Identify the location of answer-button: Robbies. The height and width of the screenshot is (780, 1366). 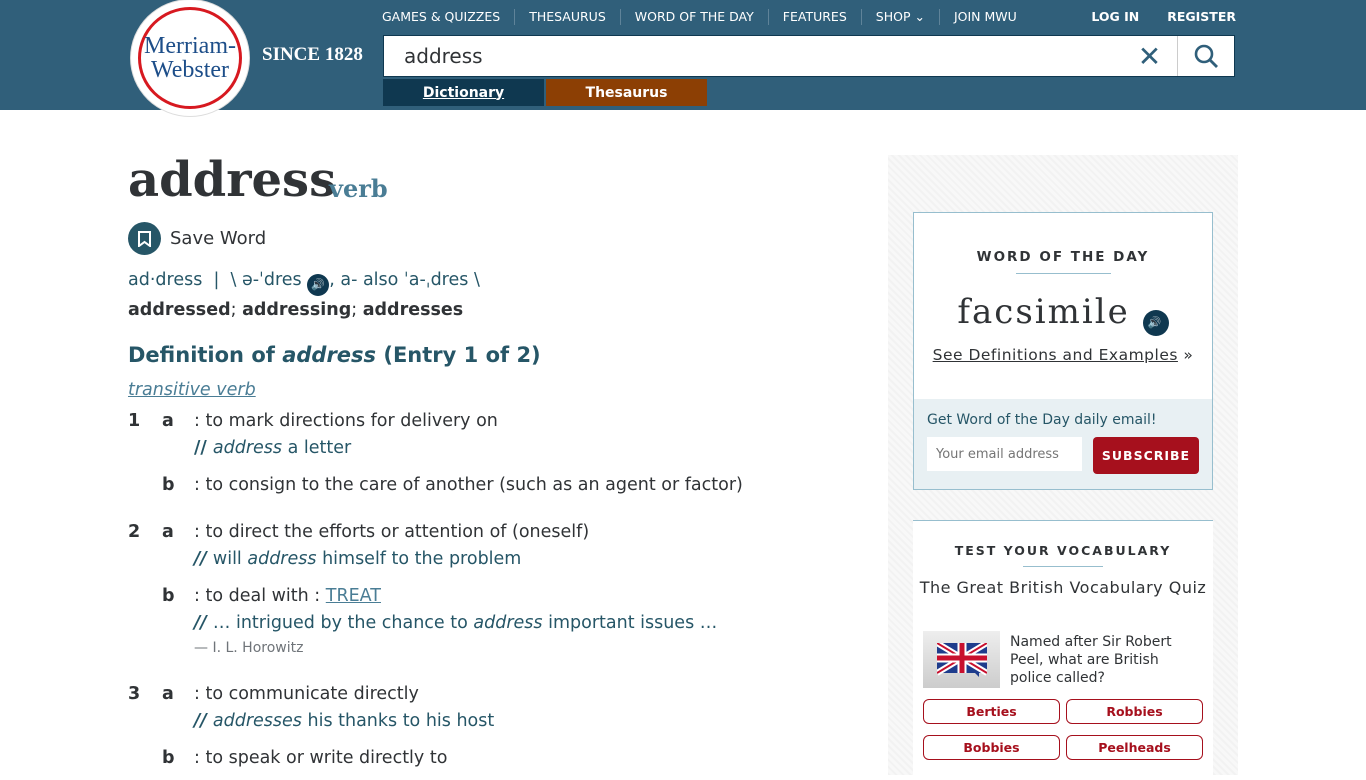
(1134, 711).